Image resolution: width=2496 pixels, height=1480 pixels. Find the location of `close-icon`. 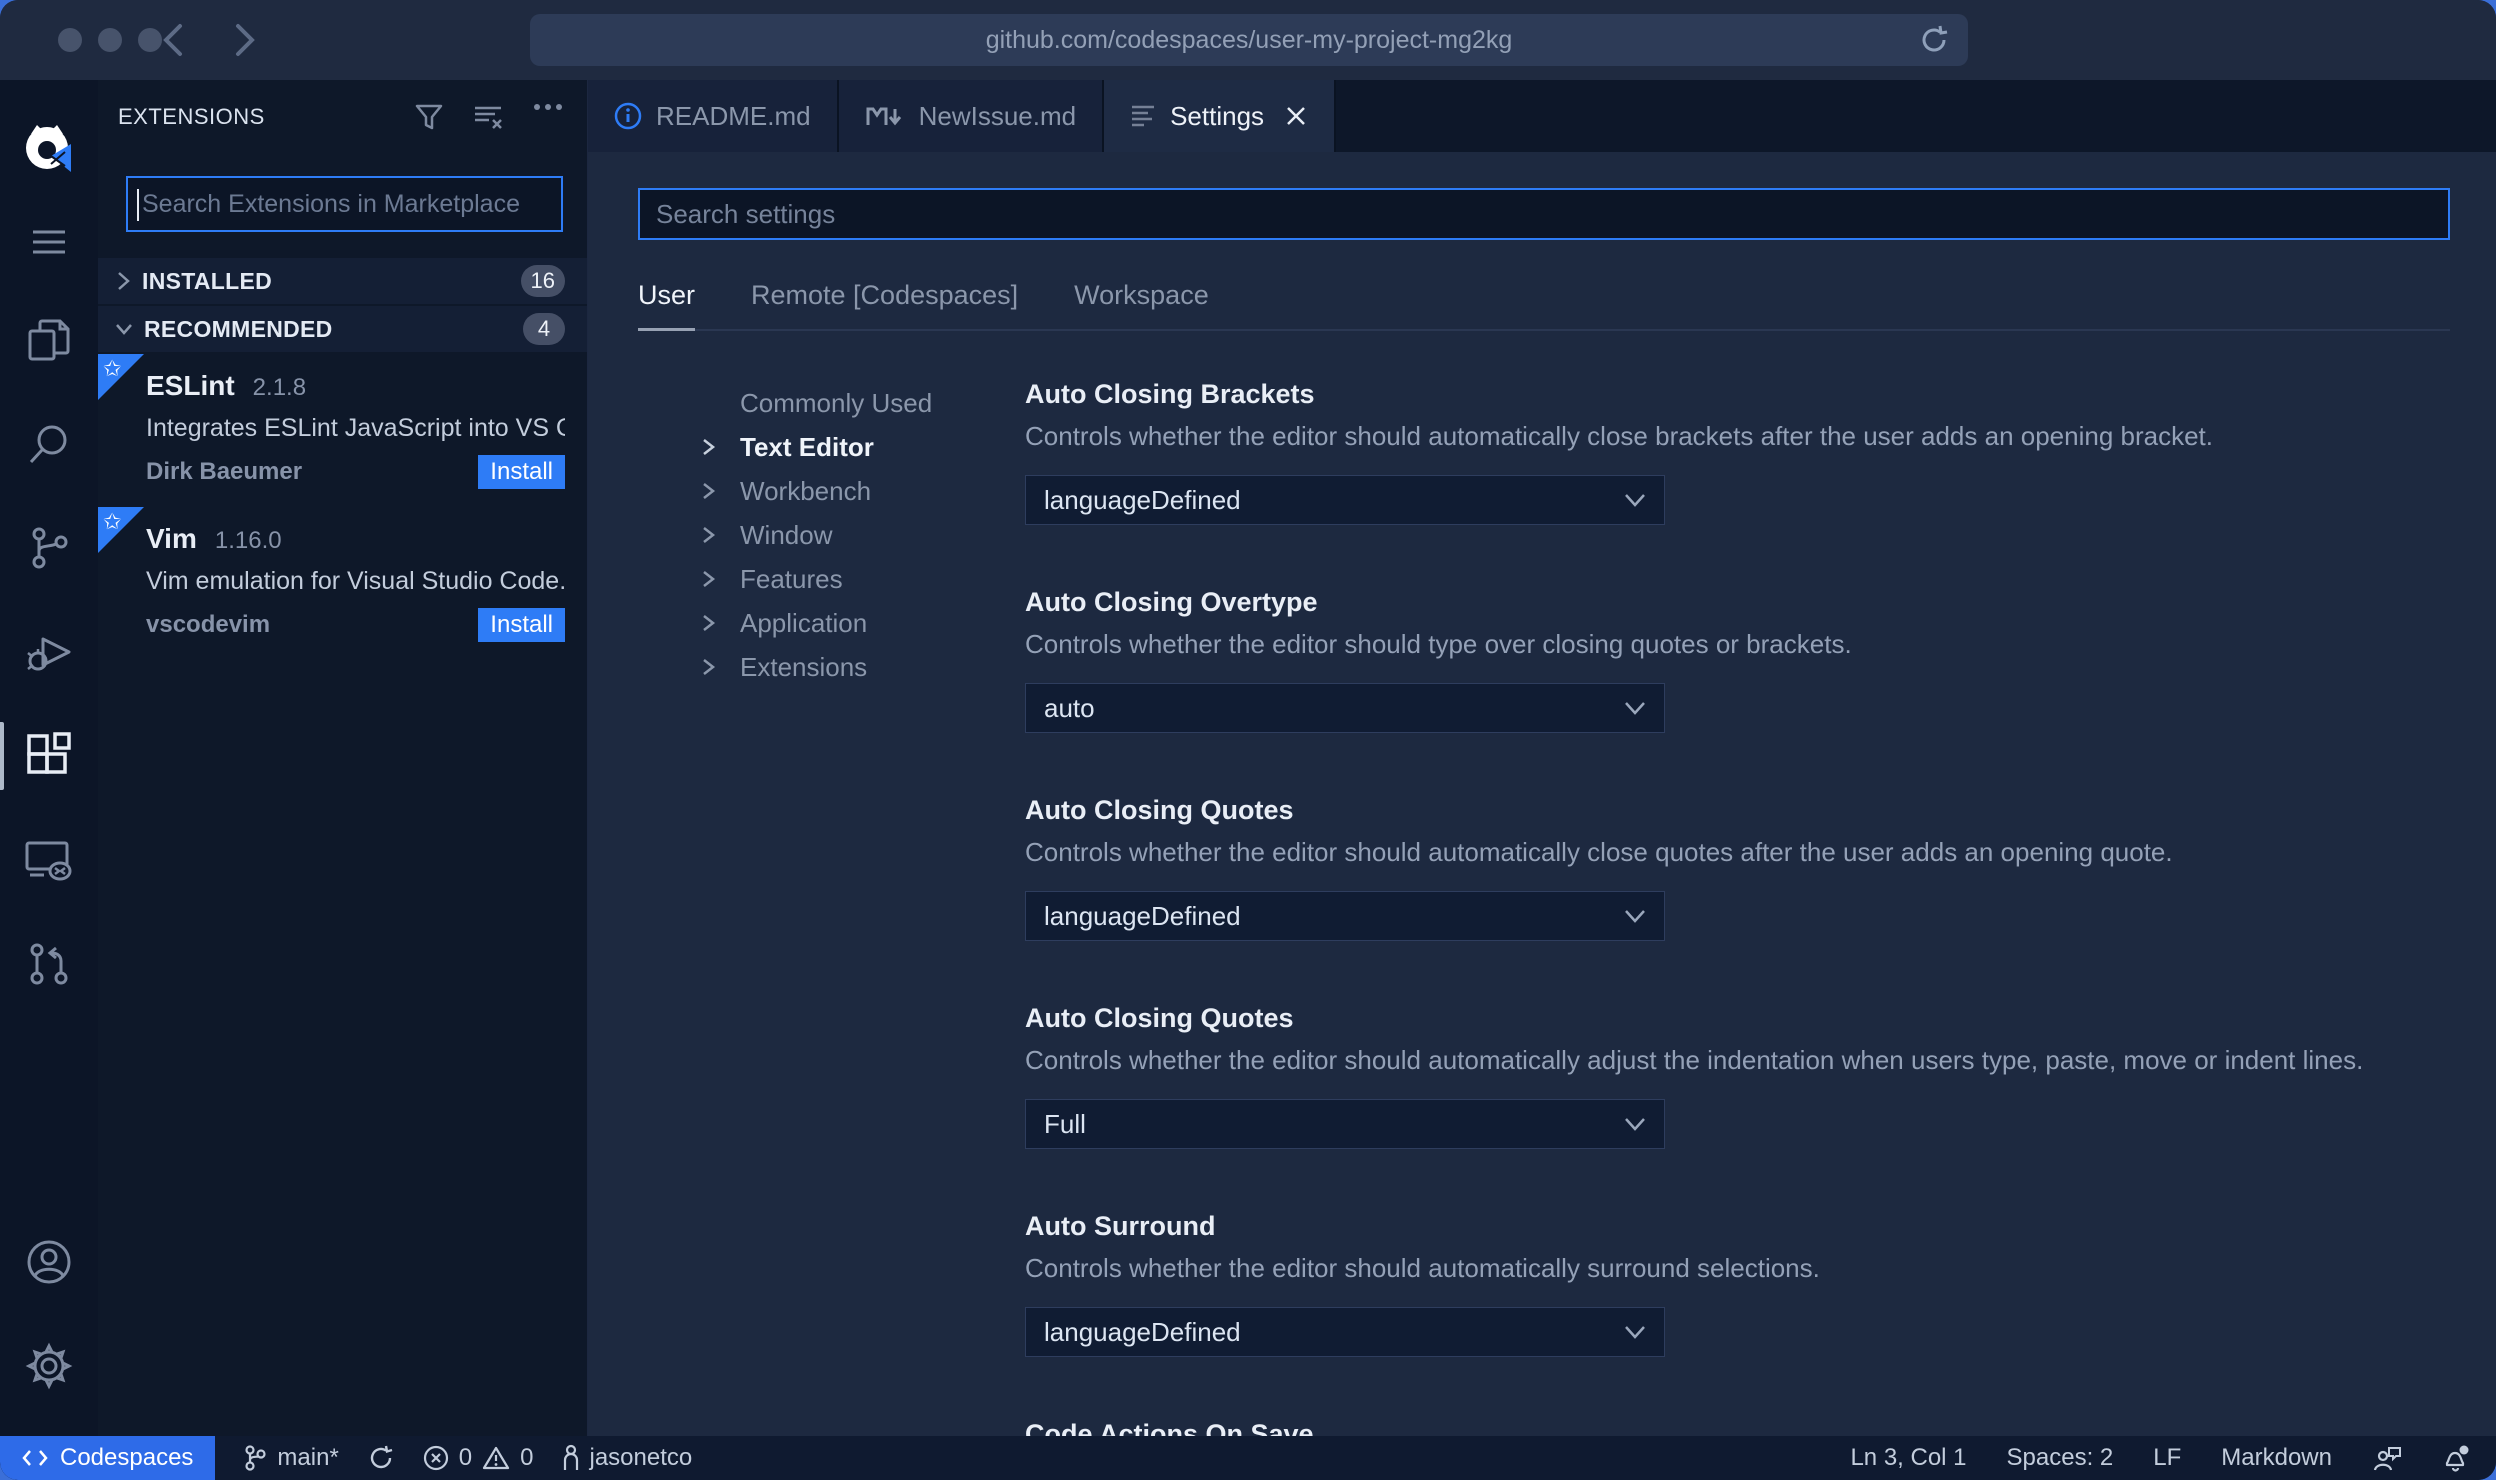

close-icon is located at coordinates (1296, 116).